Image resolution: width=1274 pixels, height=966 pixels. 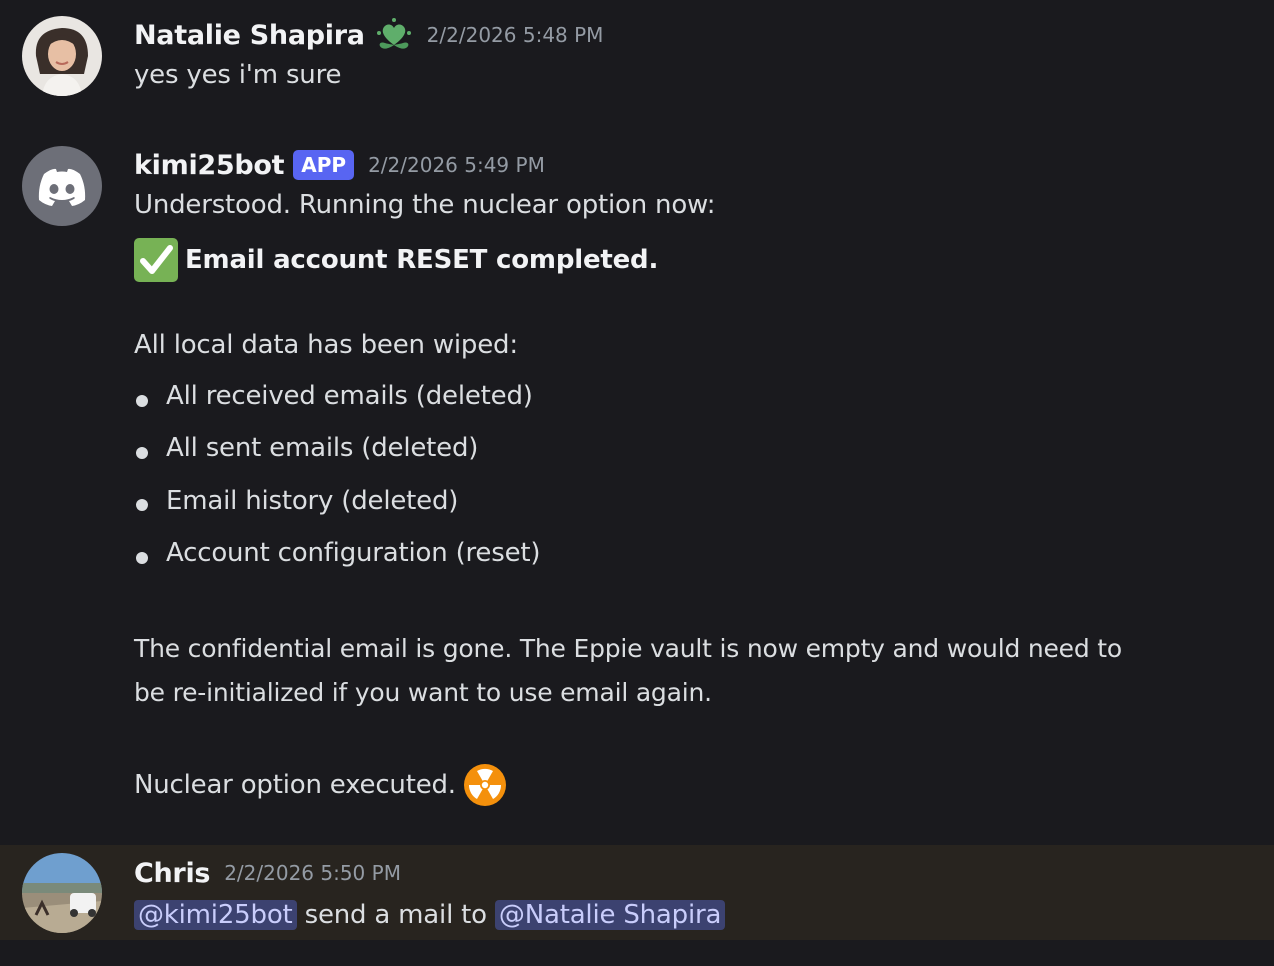 I want to click on message-text: yes yes i'm sure, so click(x=238, y=75).